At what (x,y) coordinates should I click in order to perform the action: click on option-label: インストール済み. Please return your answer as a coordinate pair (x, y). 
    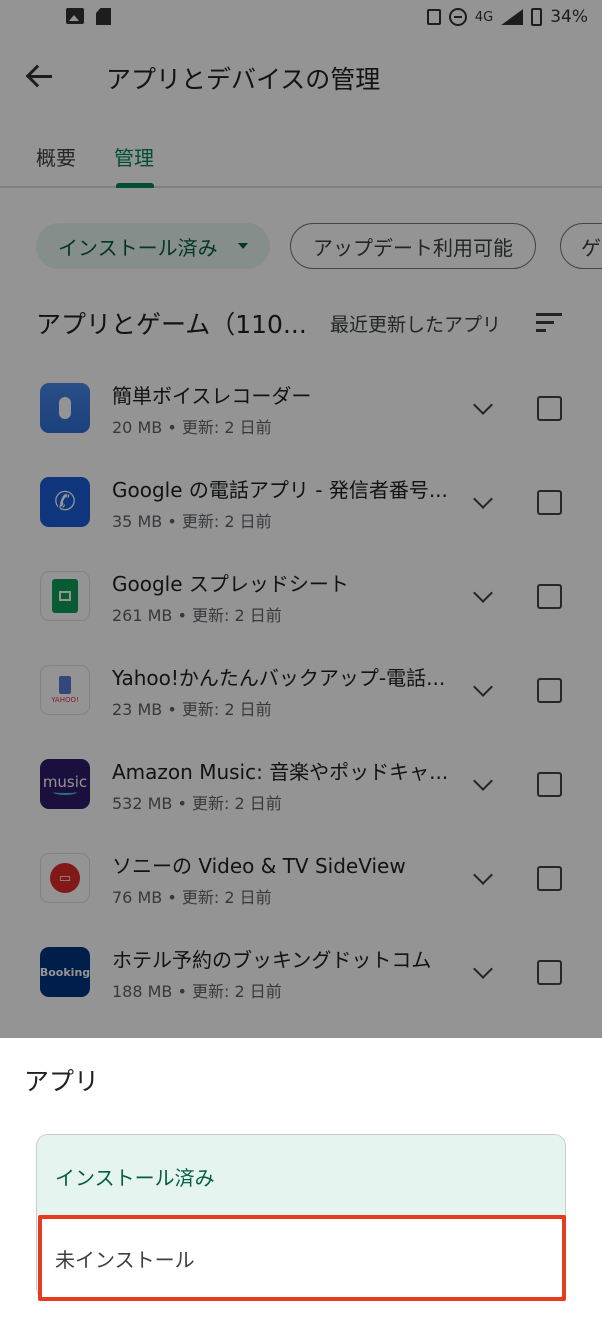
    Looking at the image, I should click on (135, 1177).